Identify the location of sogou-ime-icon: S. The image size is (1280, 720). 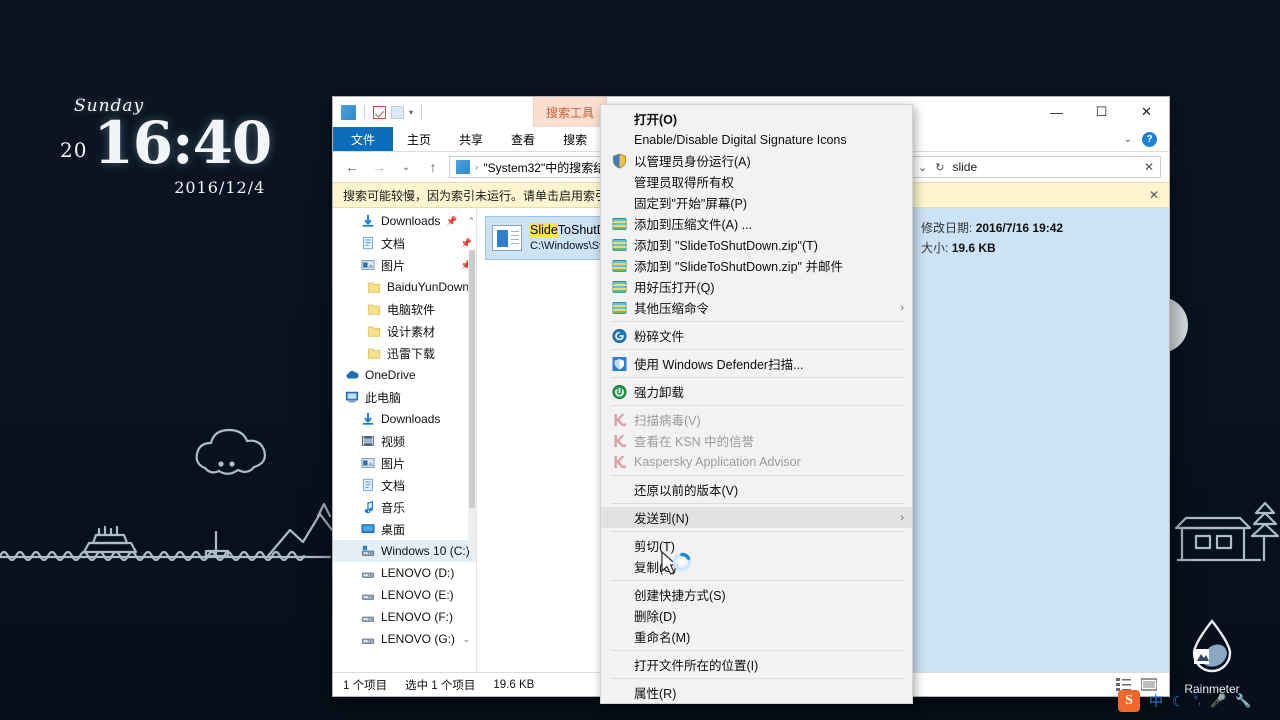
(1129, 701).